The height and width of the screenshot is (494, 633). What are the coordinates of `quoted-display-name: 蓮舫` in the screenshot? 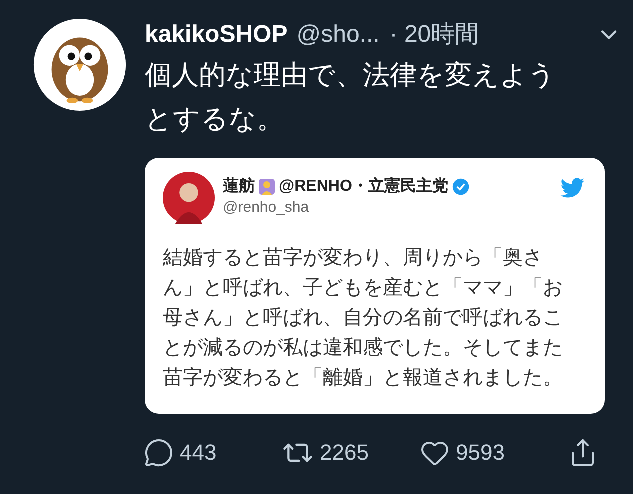 It's located at (239, 186).